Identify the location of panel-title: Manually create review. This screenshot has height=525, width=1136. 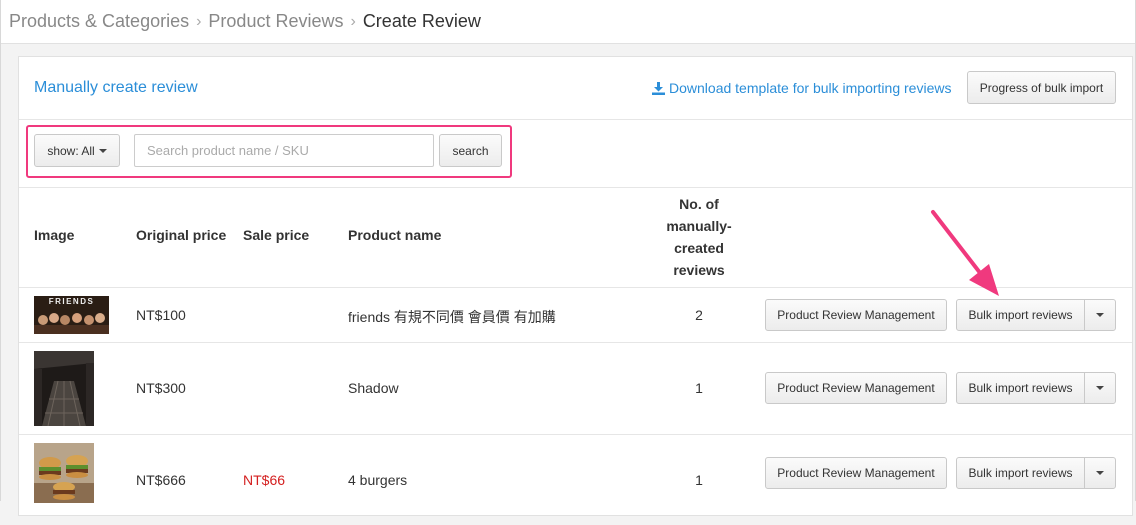
(116, 88).